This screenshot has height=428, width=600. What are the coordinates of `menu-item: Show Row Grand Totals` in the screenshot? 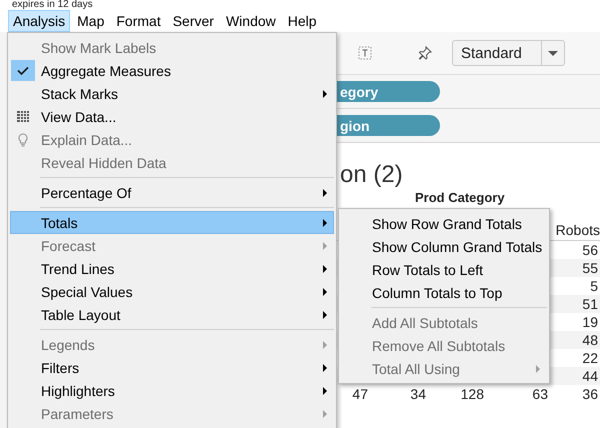 It's located at (444, 223).